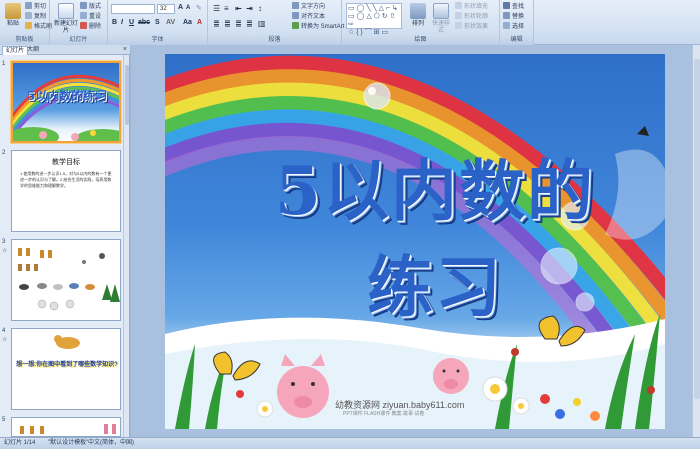  What do you see at coordinates (295, 15) in the screenshot?
I see `align-text-icon` at bounding box center [295, 15].